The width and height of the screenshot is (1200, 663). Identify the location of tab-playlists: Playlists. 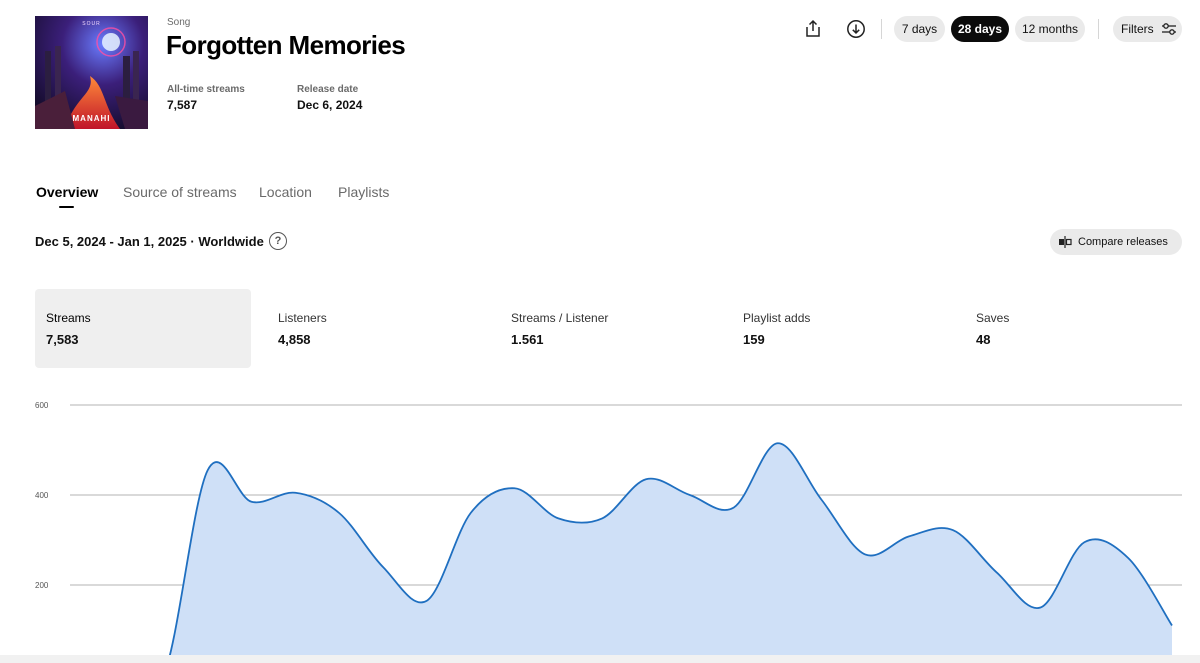
(363, 192).